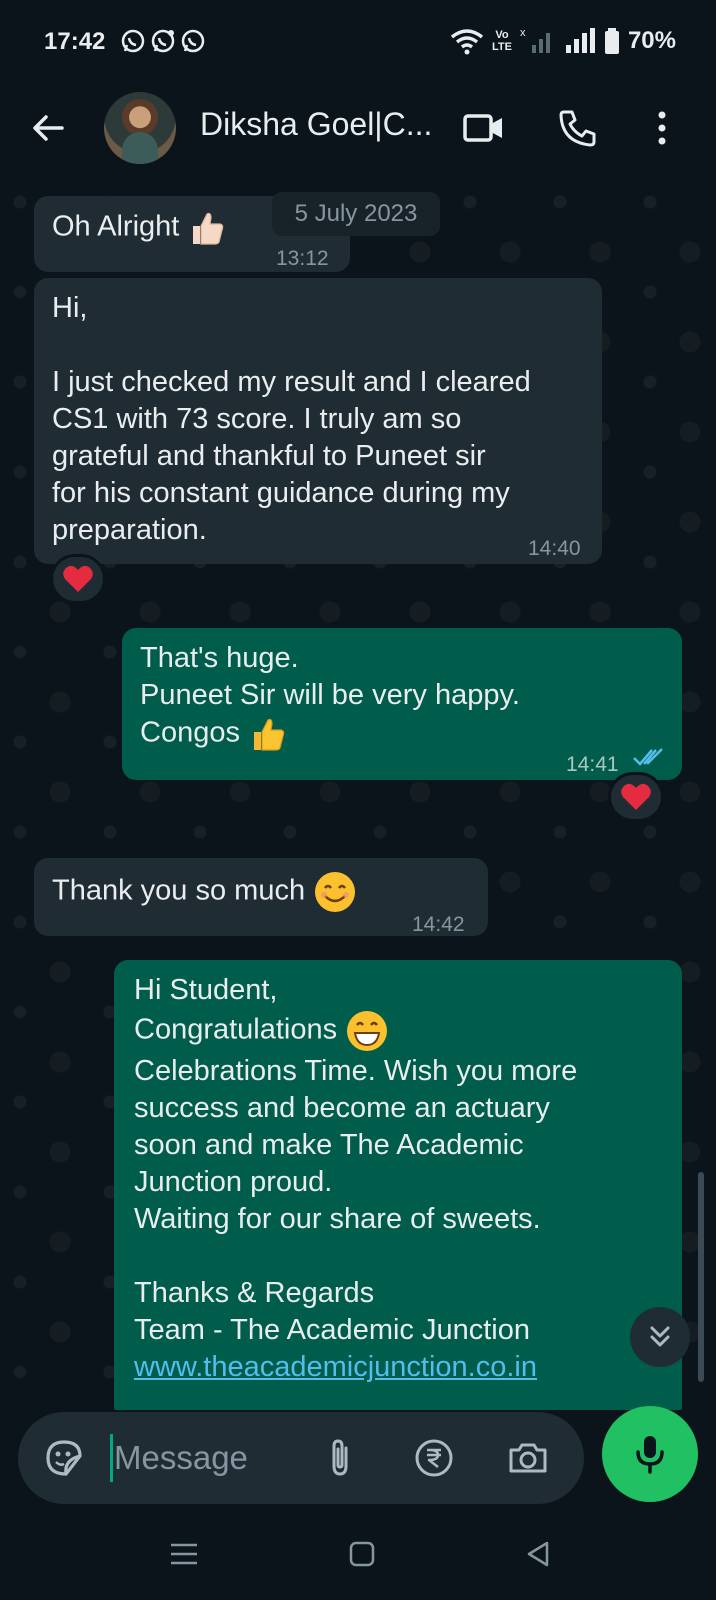 Image resolution: width=716 pixels, height=1600 pixels. Describe the element at coordinates (214, 1458) in the screenshot. I see `message-input` at that location.